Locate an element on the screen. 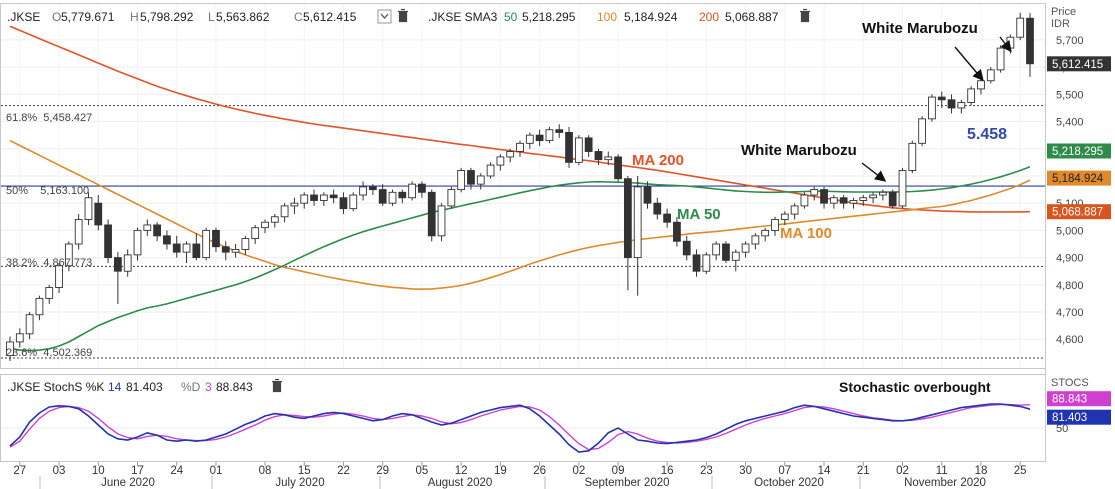 This screenshot has width=1115, height=489. month-label: August 2020 is located at coordinates (460, 483).